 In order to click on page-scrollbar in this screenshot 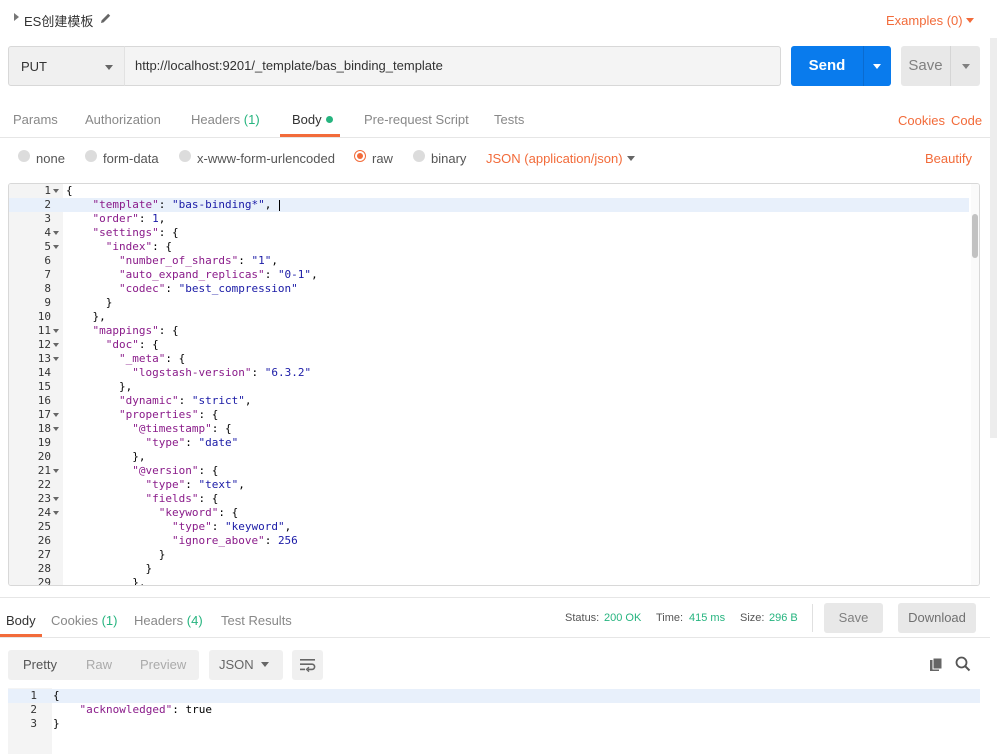, I will do `click(993, 238)`.